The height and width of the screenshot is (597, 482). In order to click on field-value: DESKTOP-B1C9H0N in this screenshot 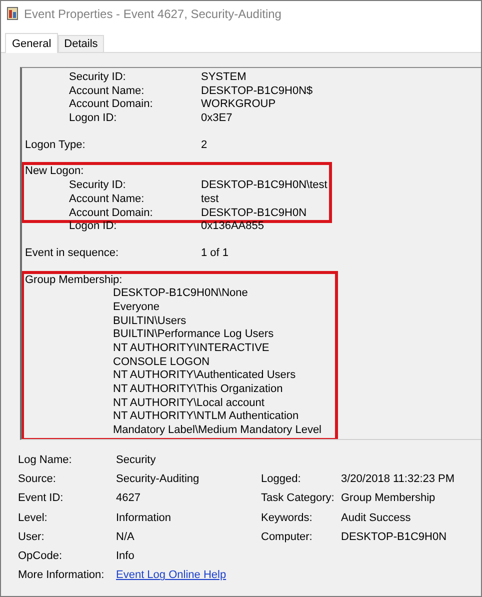, I will do `click(254, 213)`.